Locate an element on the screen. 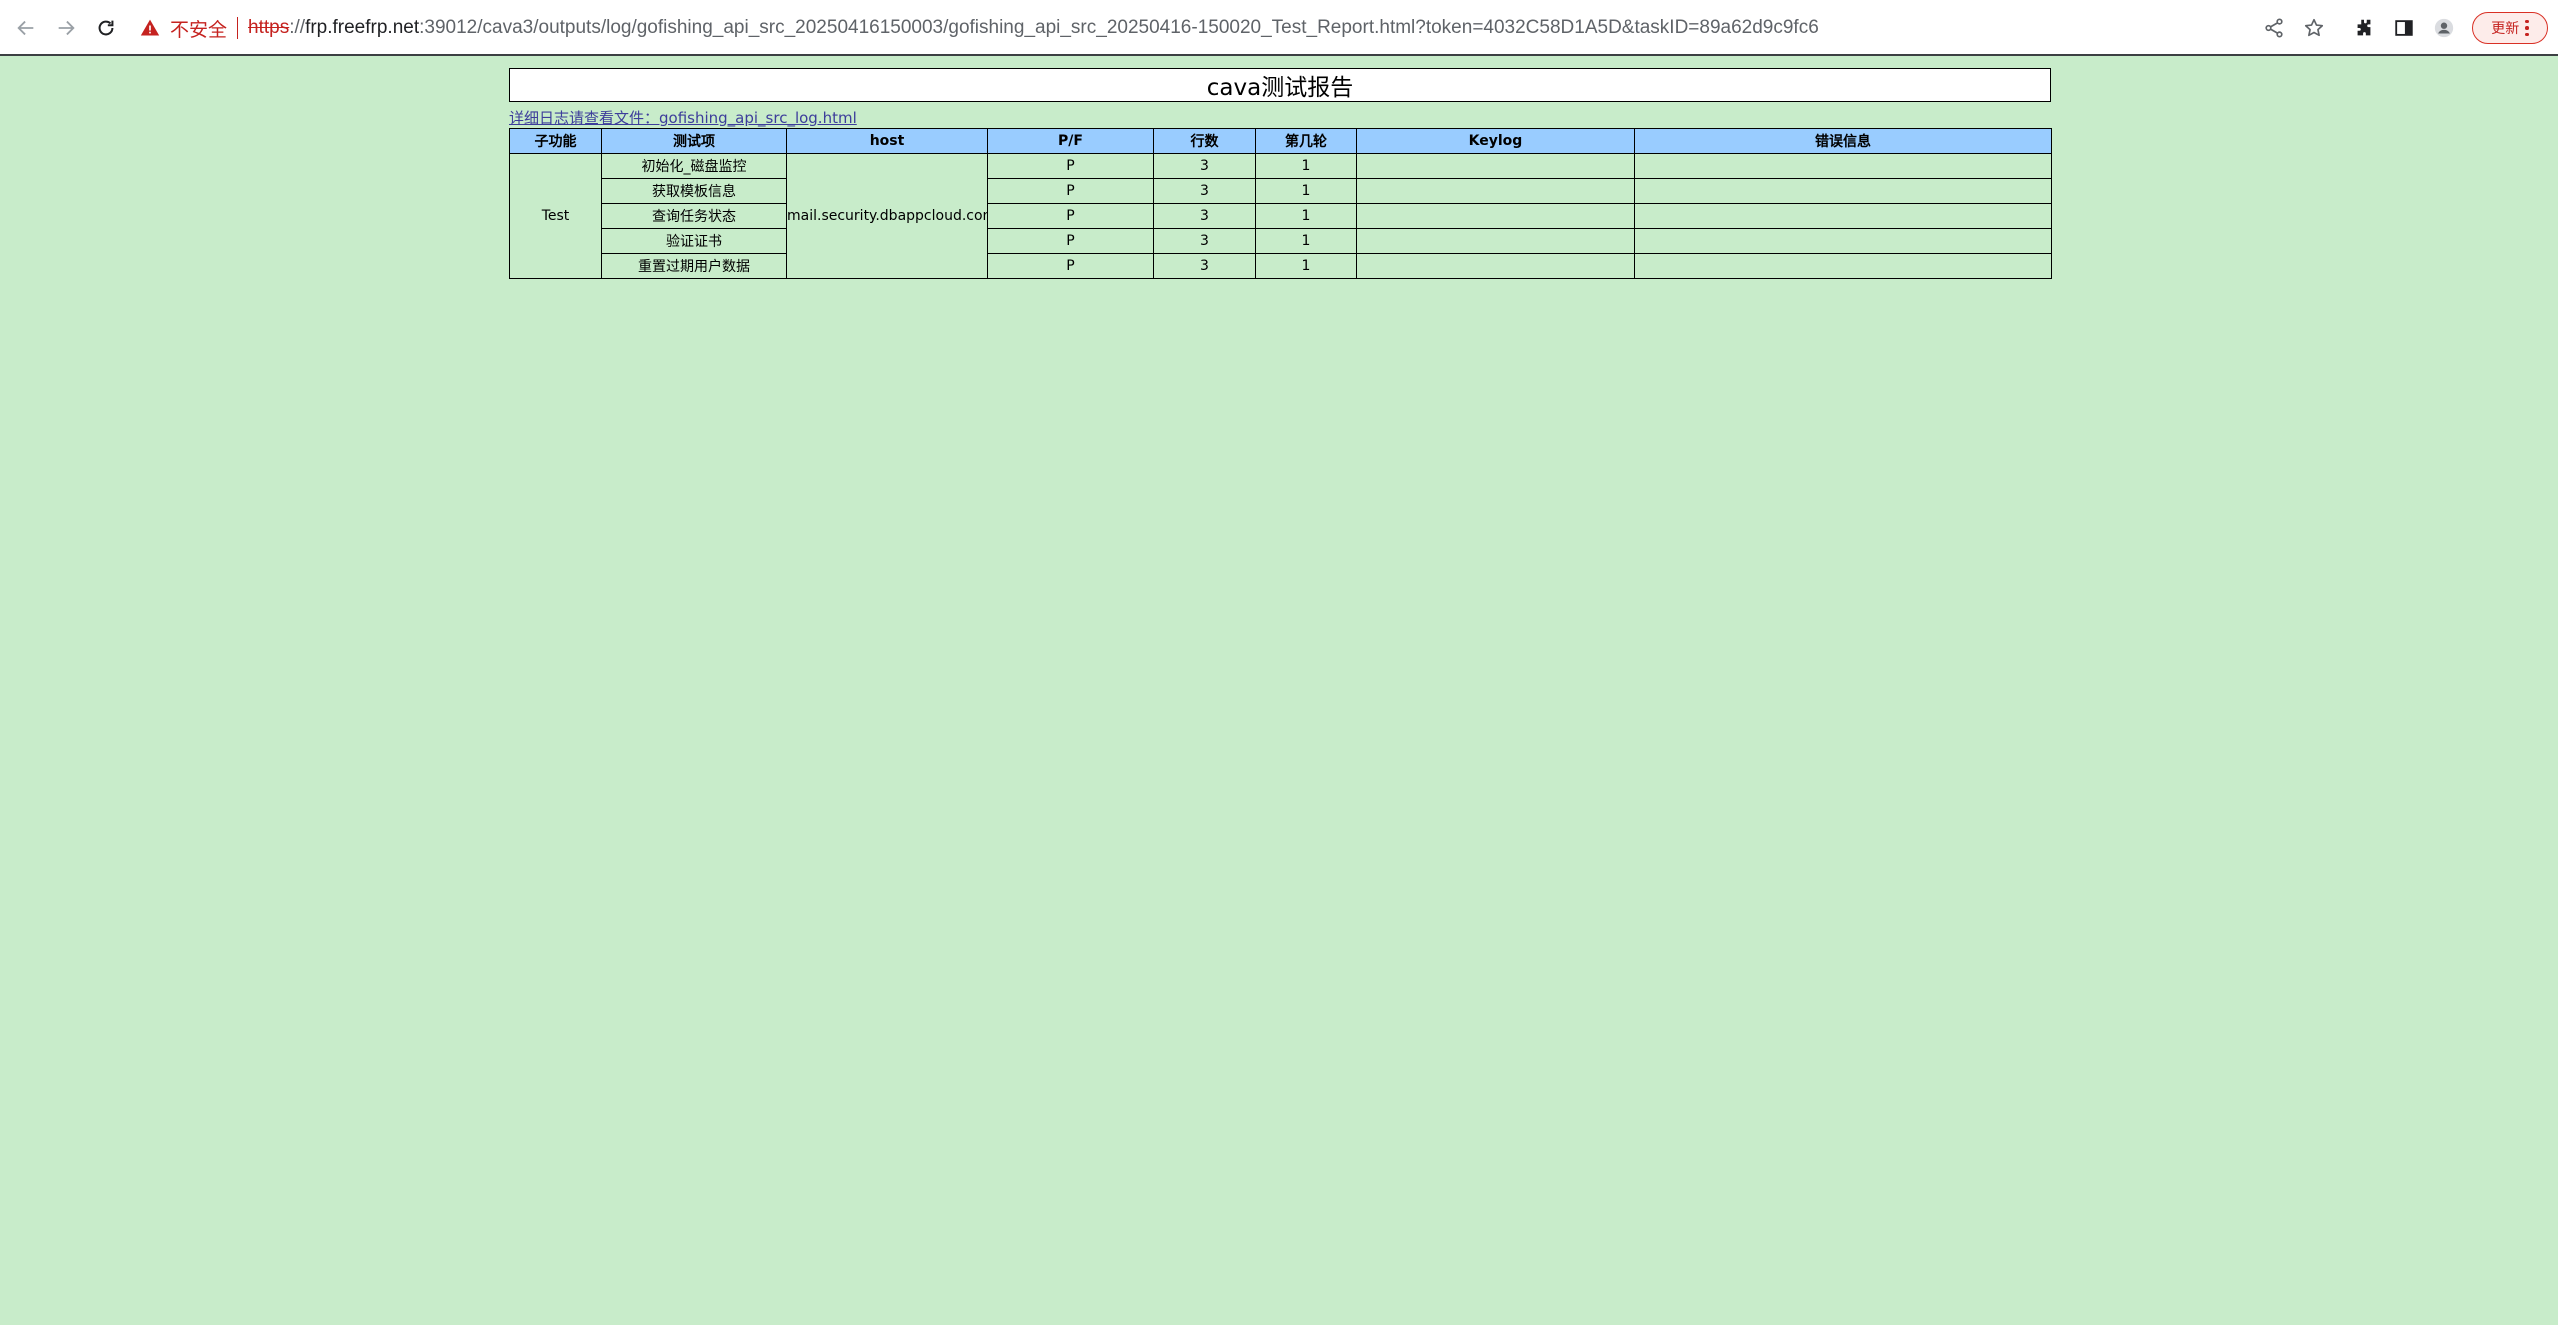  forward-button is located at coordinates (66, 28).